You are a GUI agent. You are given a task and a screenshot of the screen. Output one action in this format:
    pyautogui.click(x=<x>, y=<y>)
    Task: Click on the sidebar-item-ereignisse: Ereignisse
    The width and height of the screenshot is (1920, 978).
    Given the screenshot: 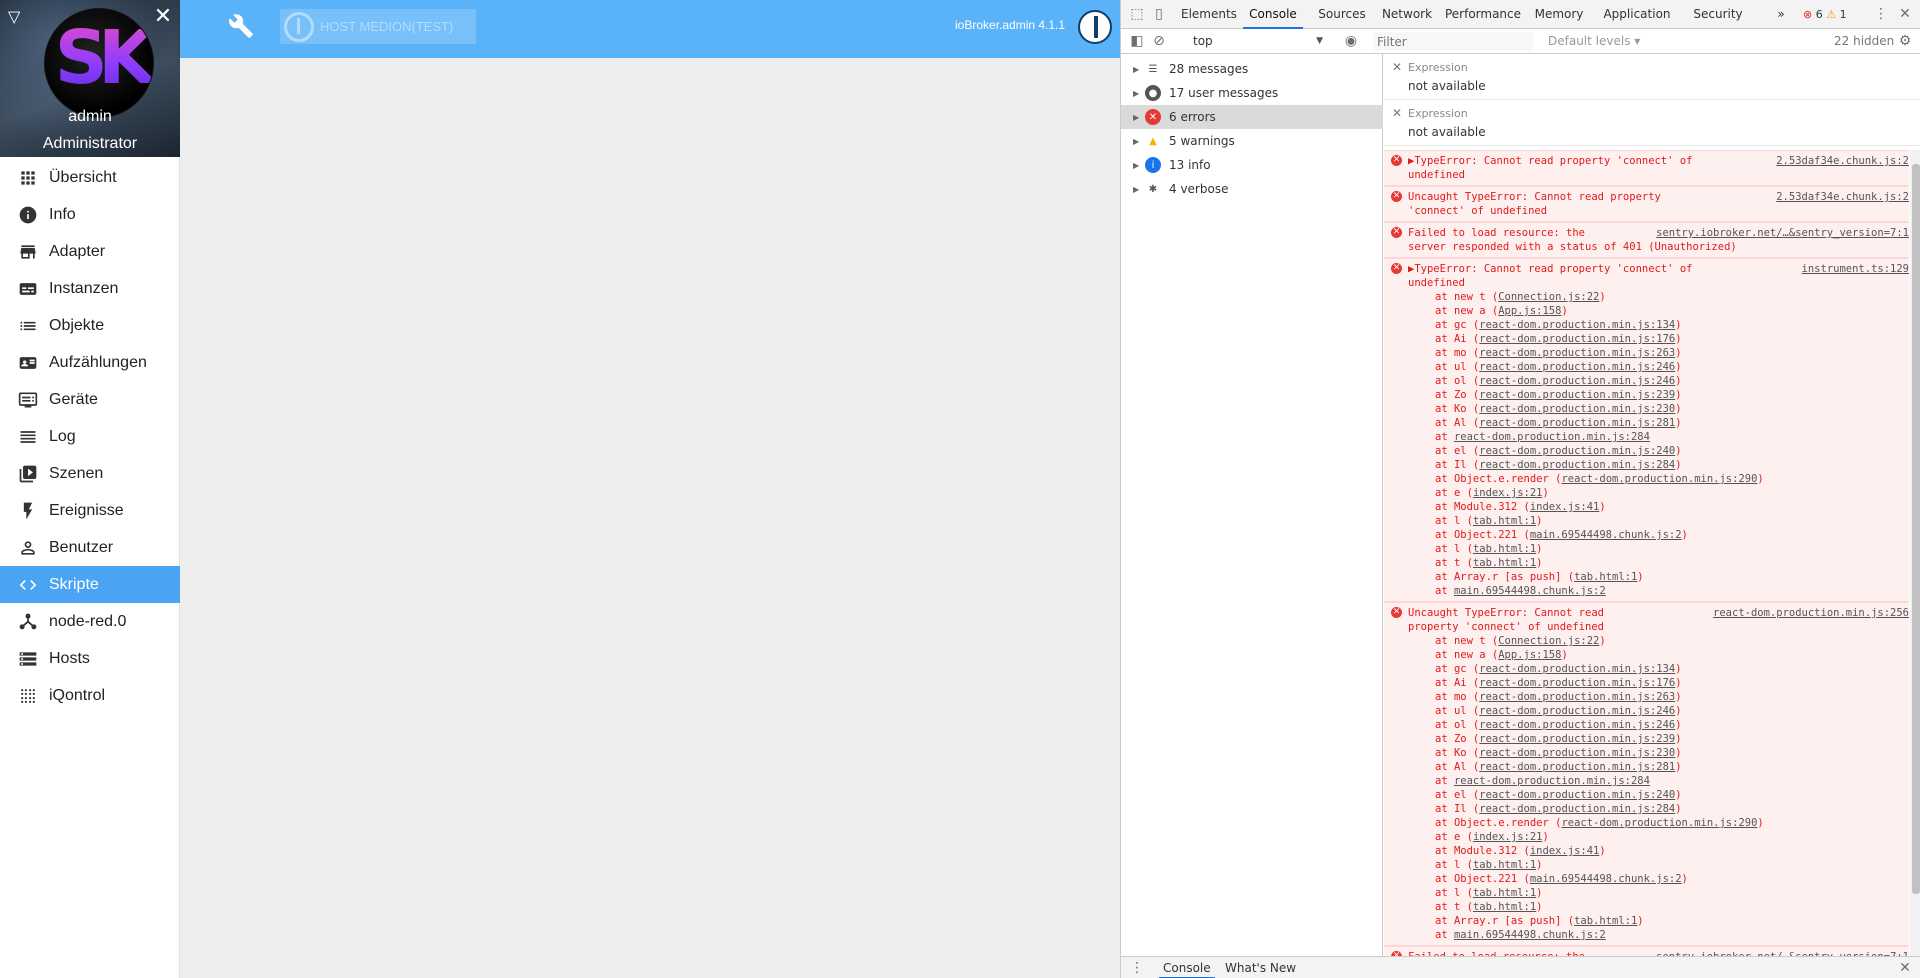 What is the action you would take?
    pyautogui.click(x=90, y=510)
    